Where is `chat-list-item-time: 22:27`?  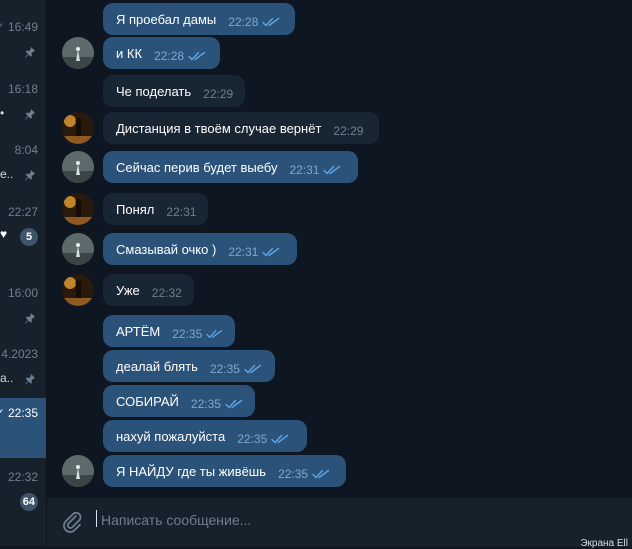
chat-list-item-time: 22:27 is located at coordinates (22, 212).